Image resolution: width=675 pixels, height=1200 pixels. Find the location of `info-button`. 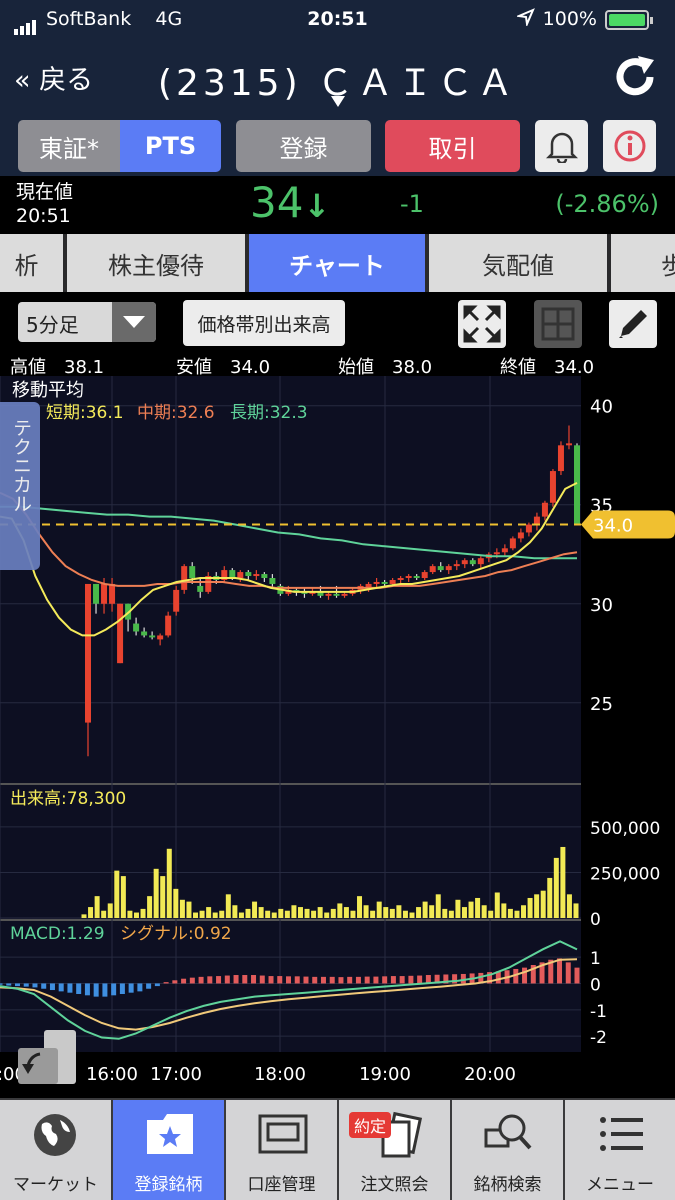

info-button is located at coordinates (629, 146).